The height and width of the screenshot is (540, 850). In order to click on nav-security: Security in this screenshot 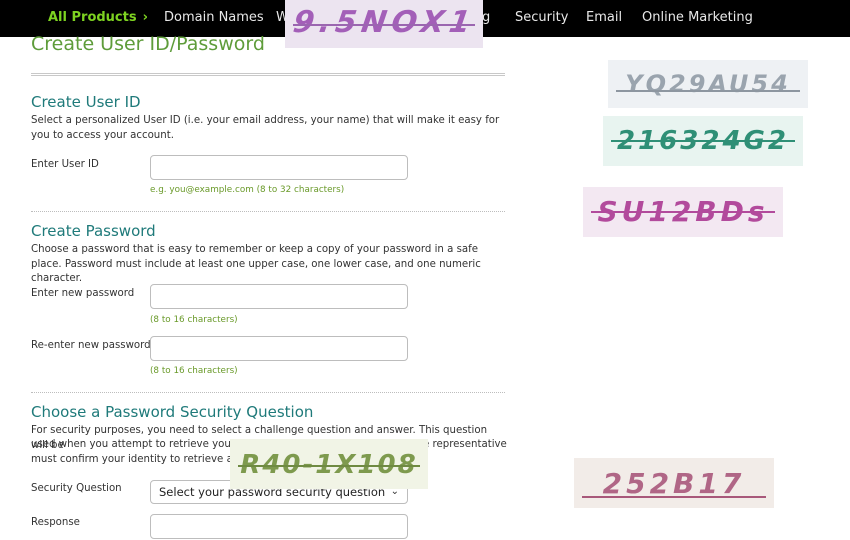, I will do `click(541, 18)`.